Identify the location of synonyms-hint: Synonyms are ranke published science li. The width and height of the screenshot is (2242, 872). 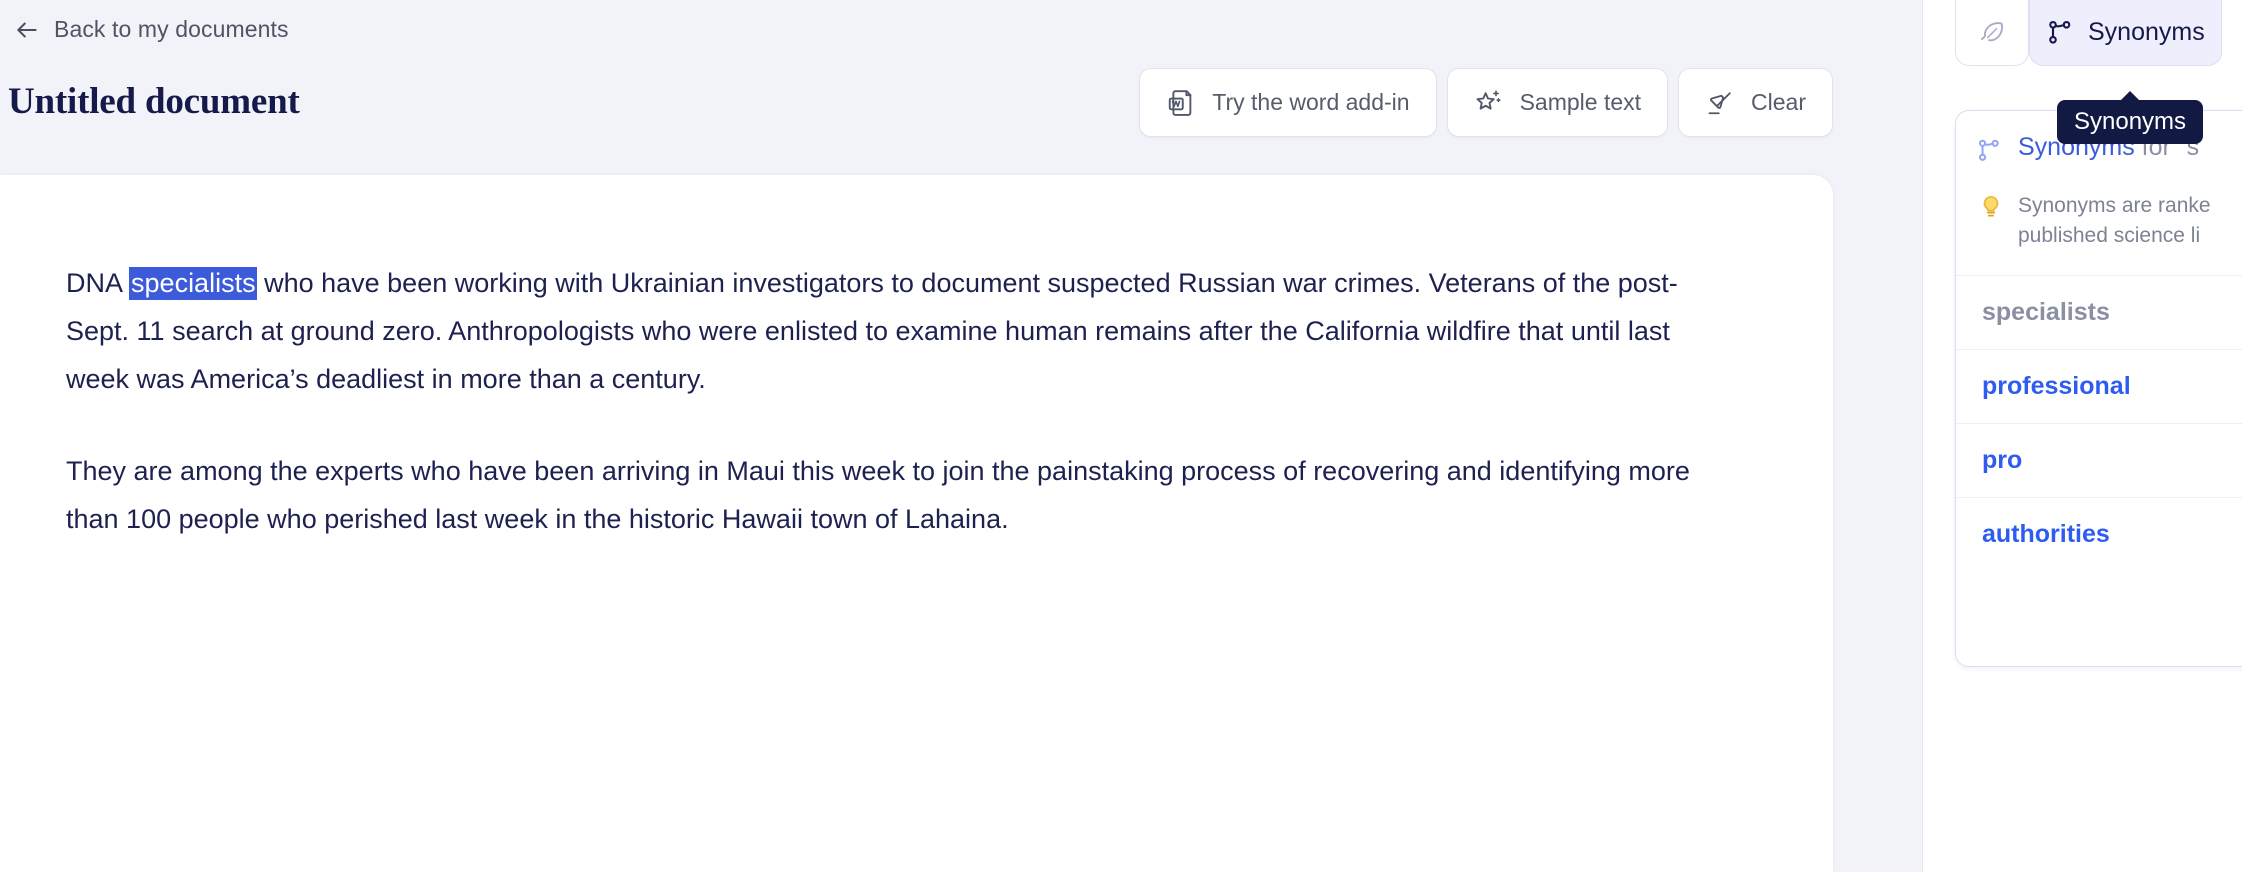
(2099, 222).